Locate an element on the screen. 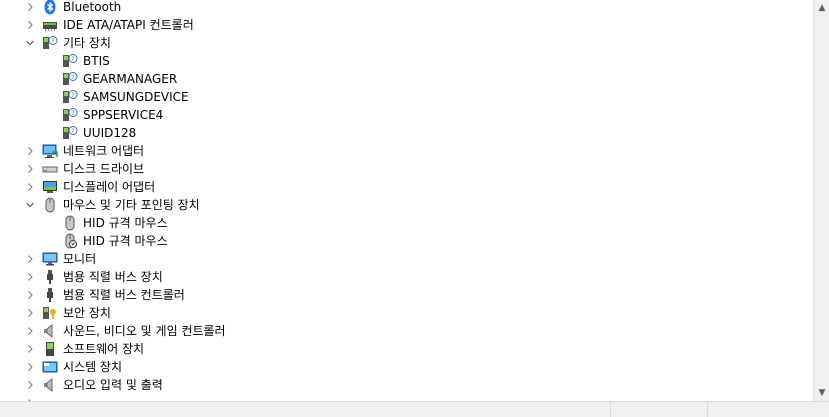 Image resolution: width=829 pixels, height=417 pixels. scroll-up-arrow-icon: ▲ is located at coordinates (821, 8).